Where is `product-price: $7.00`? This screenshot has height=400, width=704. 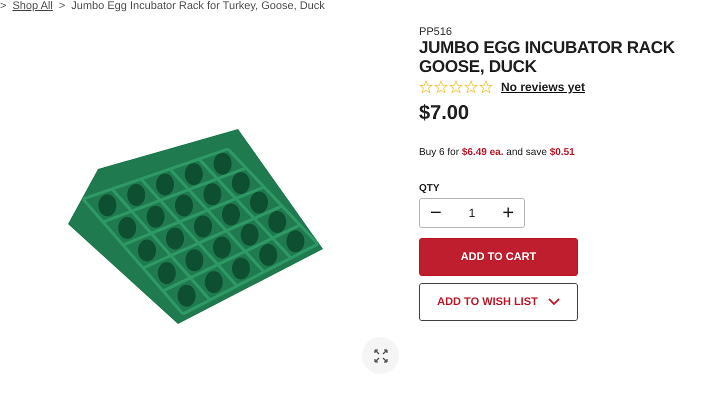
product-price: $7.00 is located at coordinates (444, 113).